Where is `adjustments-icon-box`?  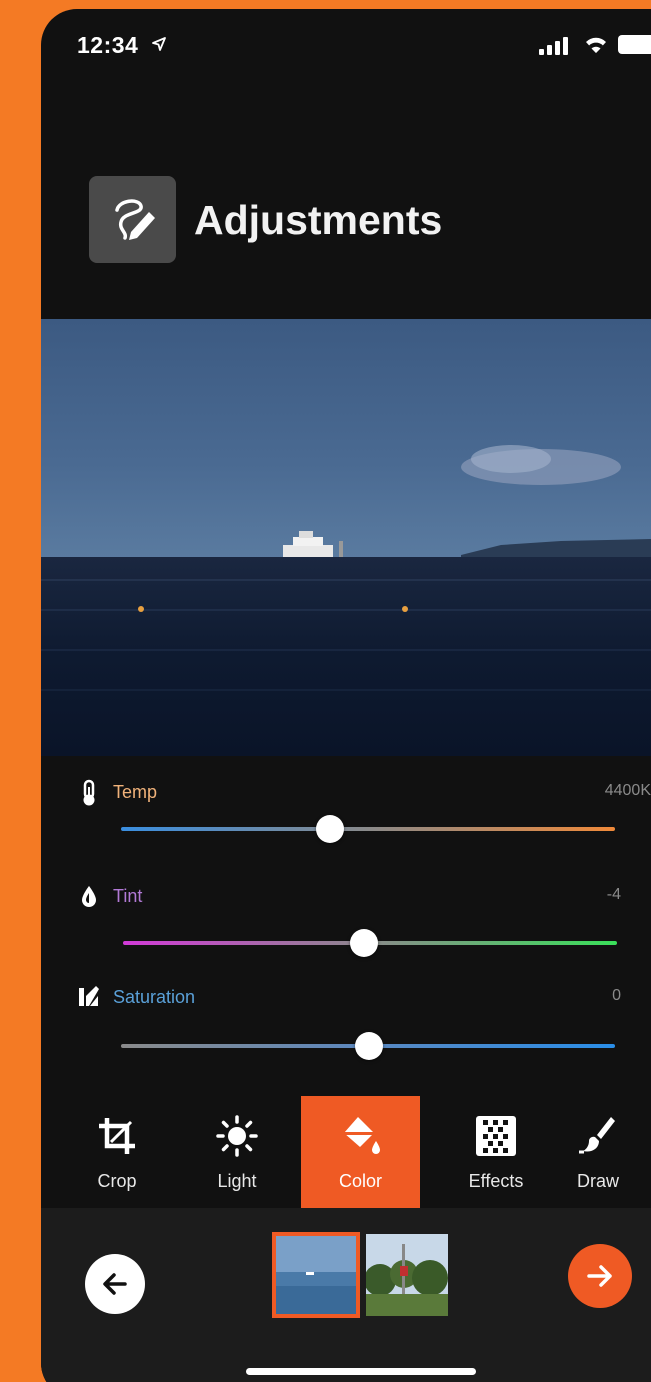 adjustments-icon-box is located at coordinates (132, 219).